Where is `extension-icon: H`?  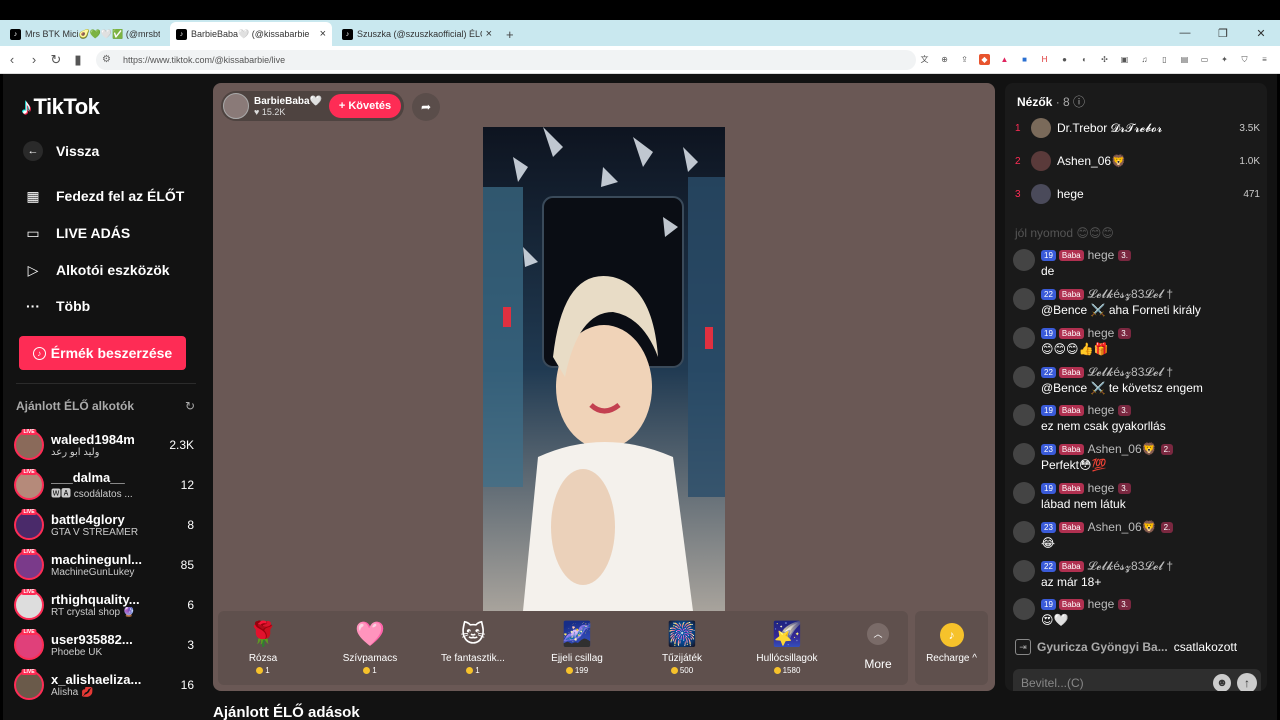
extension-icon: H is located at coordinates (1044, 59).